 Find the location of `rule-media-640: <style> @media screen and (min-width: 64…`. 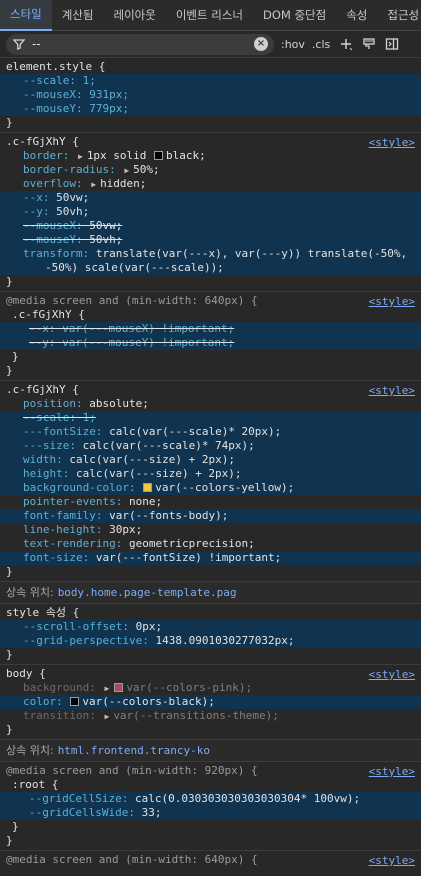

rule-media-640: <style> @media screen and (min-width: 64… is located at coordinates (210, 336).